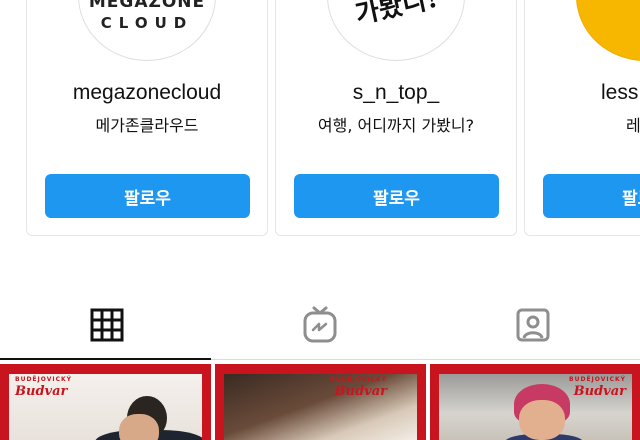 The width and height of the screenshot is (640, 440). I want to click on avatar: MEGAZONE CLOUD, so click(147, 30).